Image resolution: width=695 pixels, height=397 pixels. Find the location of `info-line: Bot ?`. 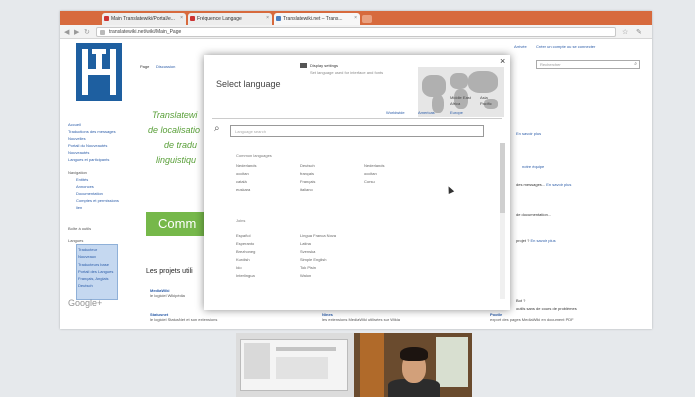

info-line: Bot ? is located at coordinates (520, 300).